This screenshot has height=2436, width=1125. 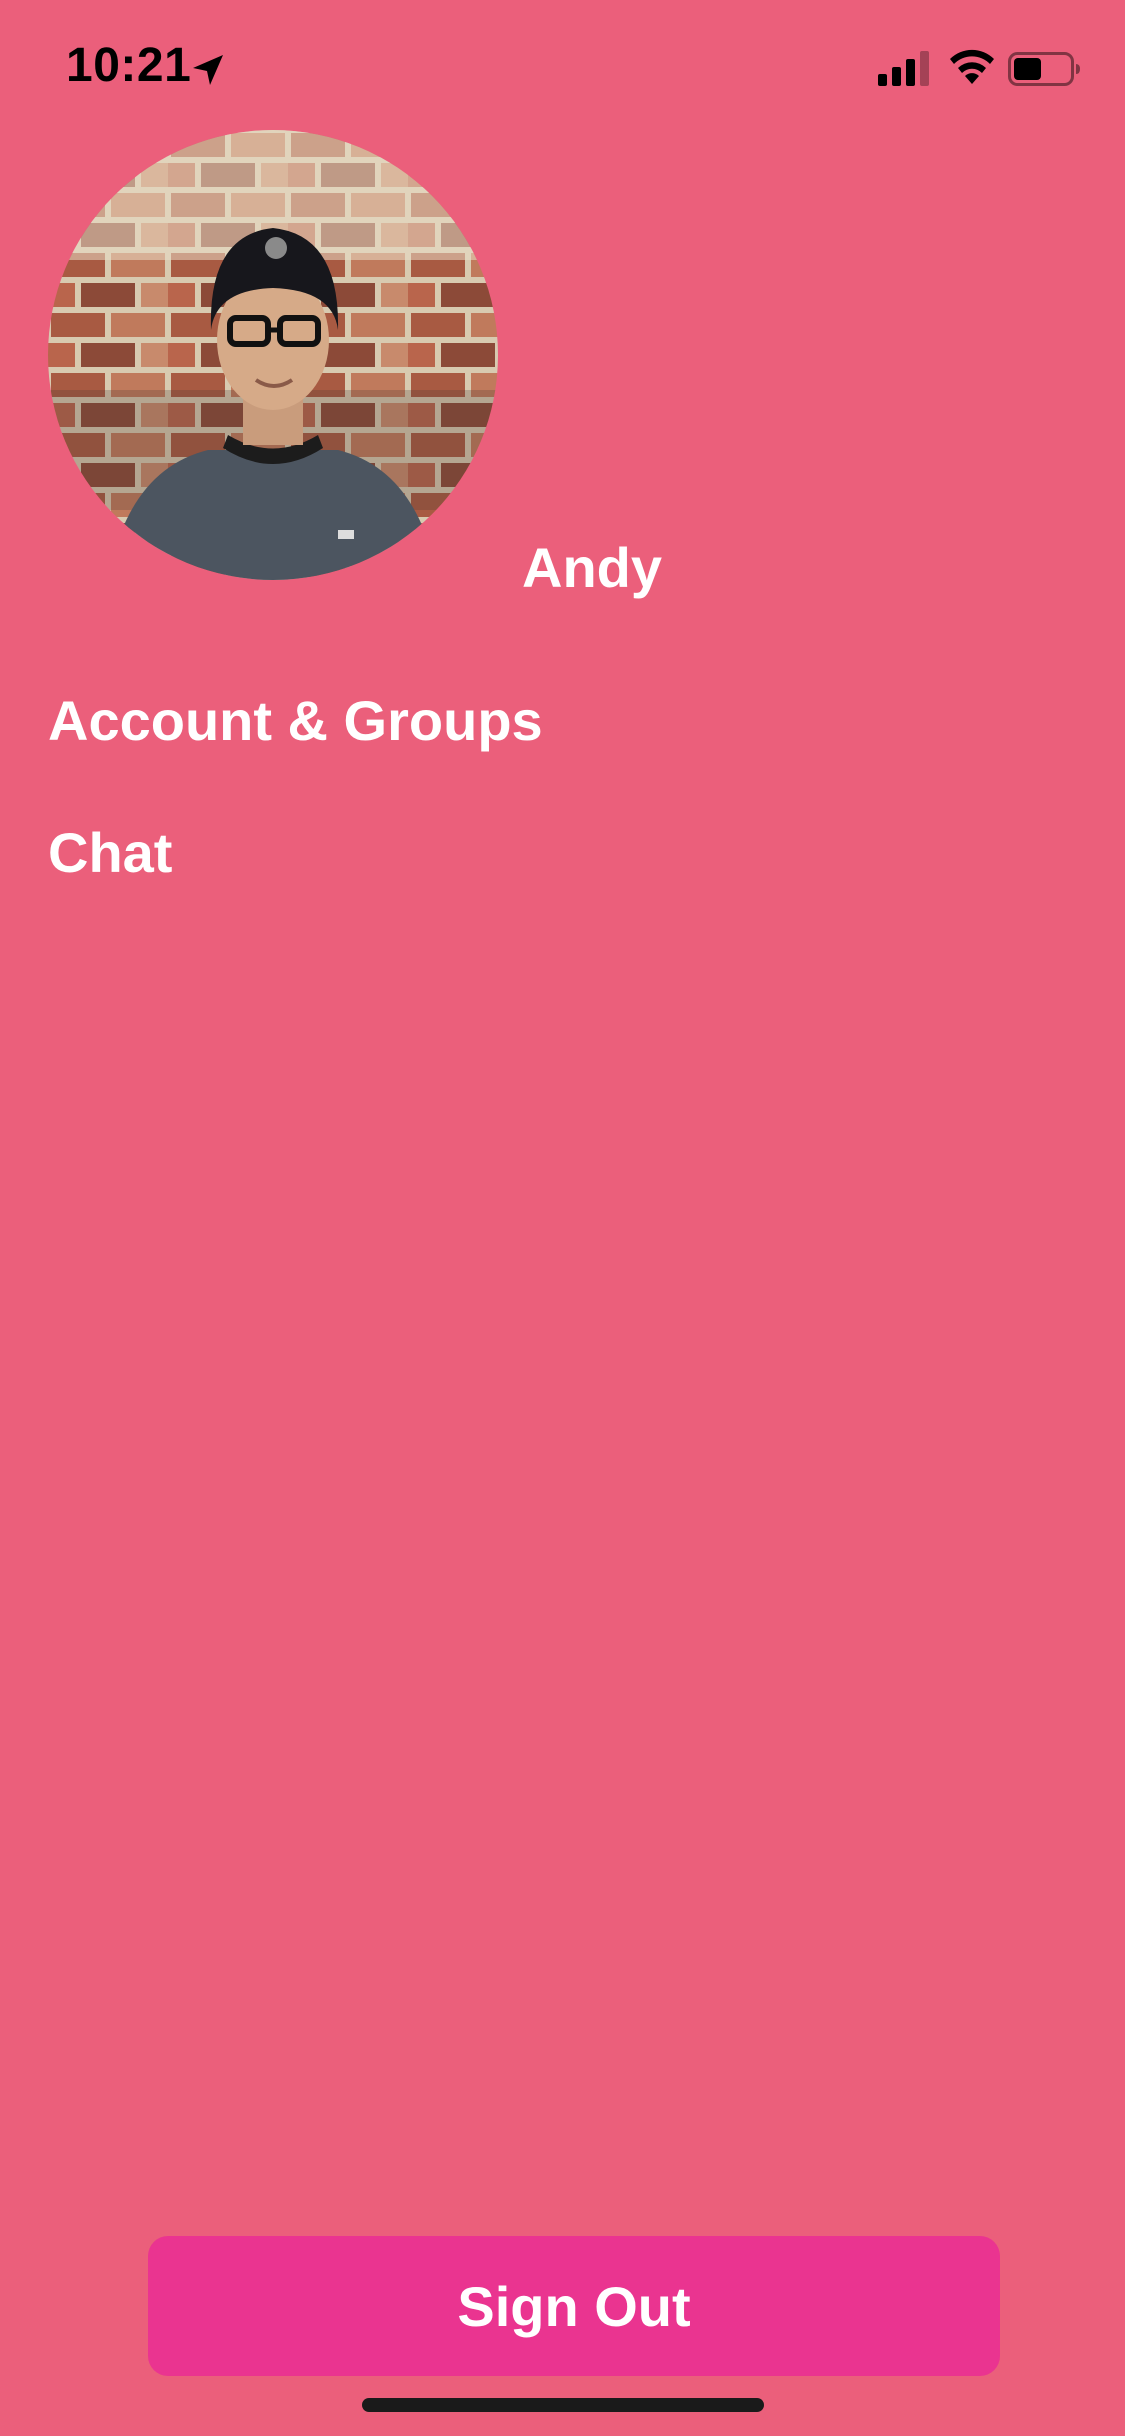 I want to click on battery-icon, so click(x=1045, y=69).